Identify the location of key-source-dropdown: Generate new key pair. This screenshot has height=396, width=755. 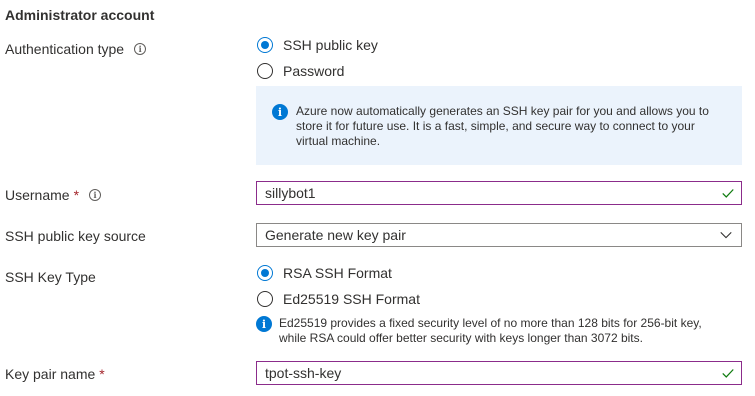
(499, 235).